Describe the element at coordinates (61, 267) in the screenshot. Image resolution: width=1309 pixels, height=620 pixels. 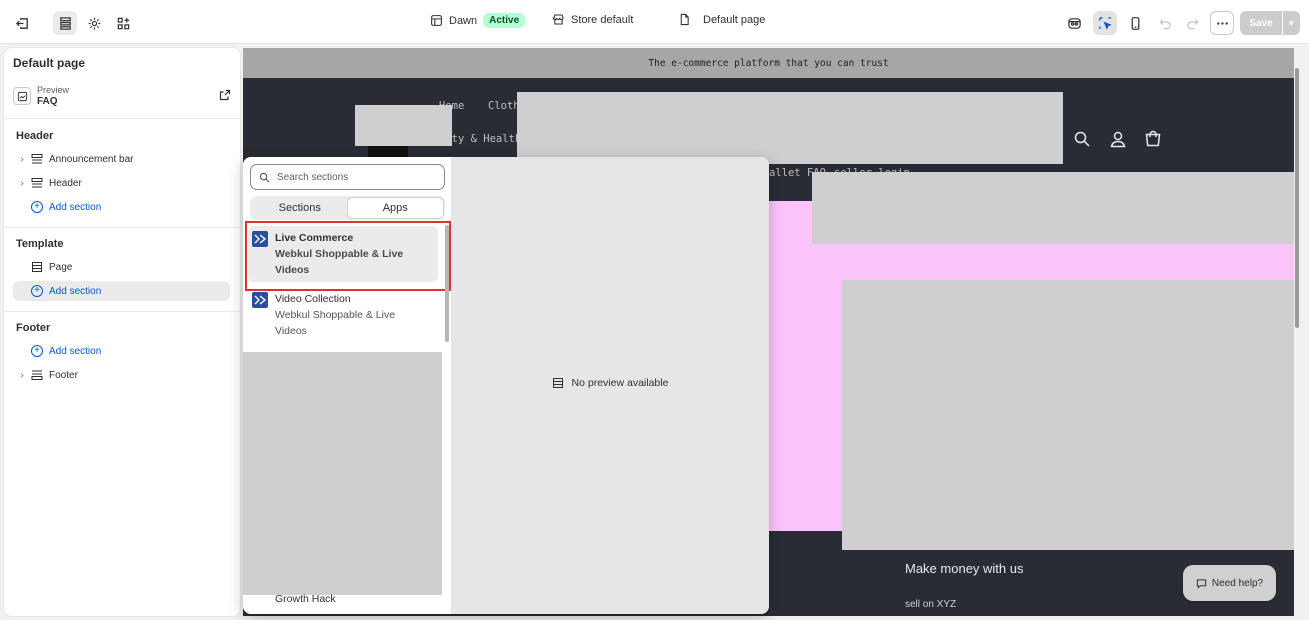
I see `sidebar-item-label: Page` at that location.